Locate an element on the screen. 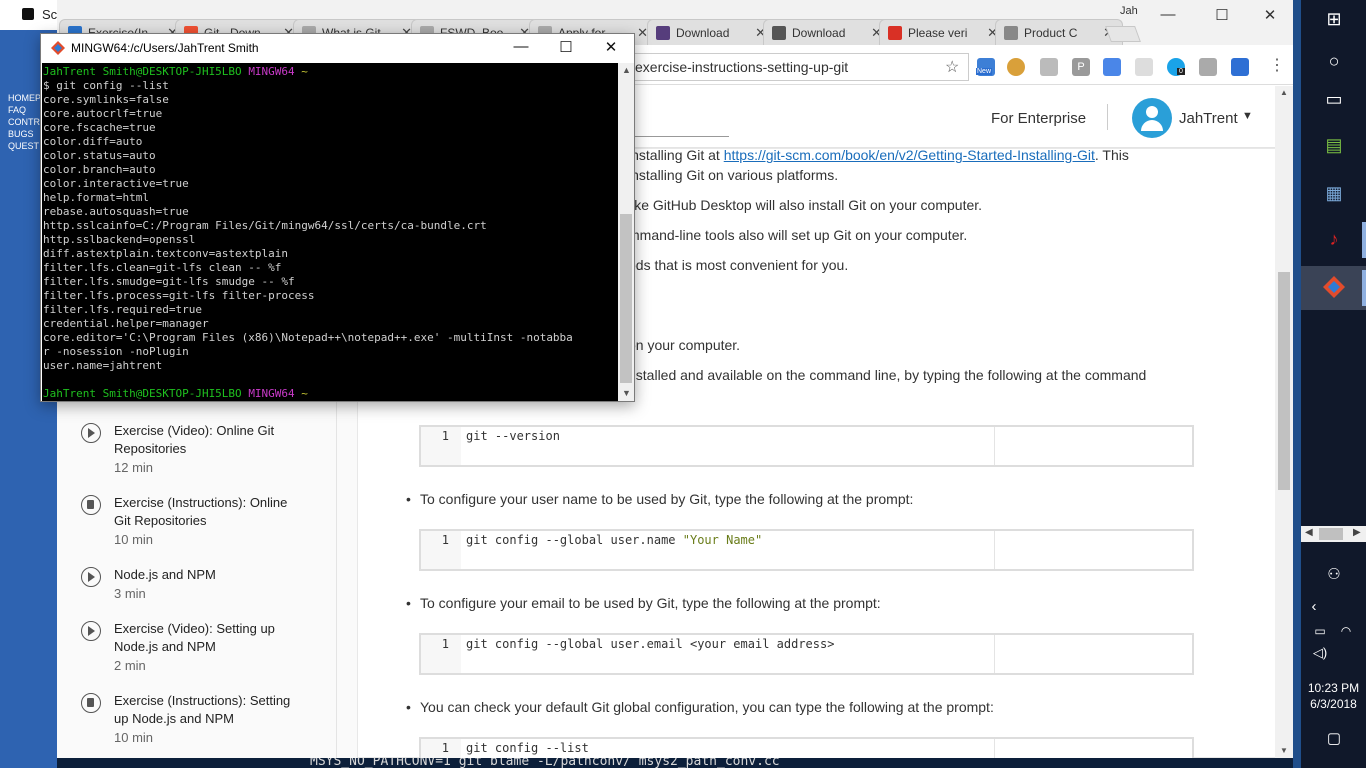 Image resolution: width=1366 pixels, height=768 pixels. extension-basket-icon is located at coordinates (1016, 67).